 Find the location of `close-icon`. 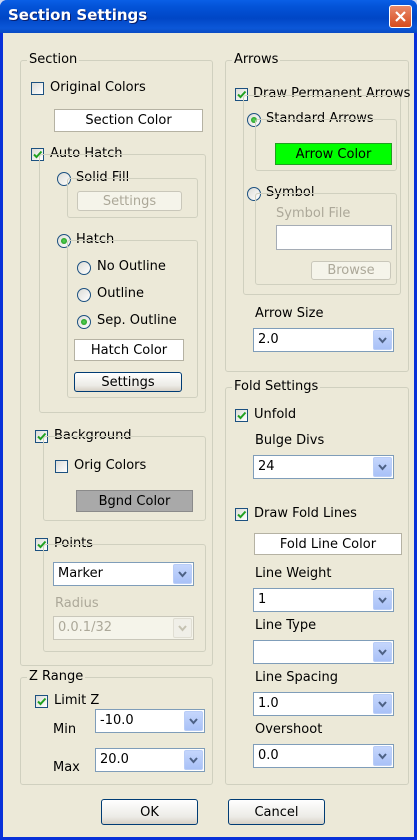

close-icon is located at coordinates (400, 16).